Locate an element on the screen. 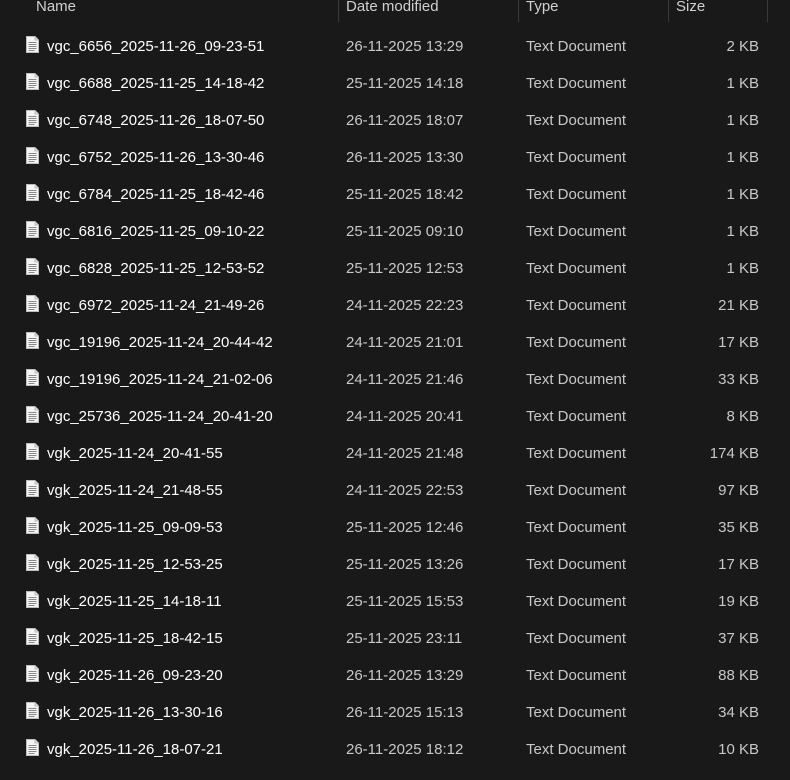 Image resolution: width=790 pixels, height=780 pixels. column-header-date: Date modified is located at coordinates (392, 11).